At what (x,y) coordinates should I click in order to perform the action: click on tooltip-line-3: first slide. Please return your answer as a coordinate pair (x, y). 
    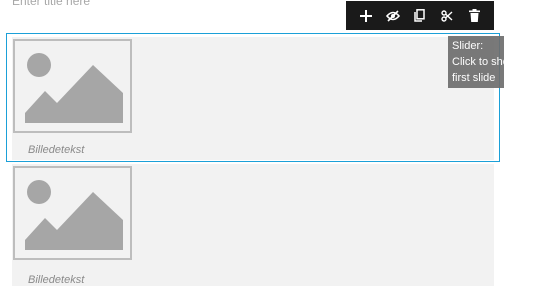
    Looking at the image, I should click on (474, 78).